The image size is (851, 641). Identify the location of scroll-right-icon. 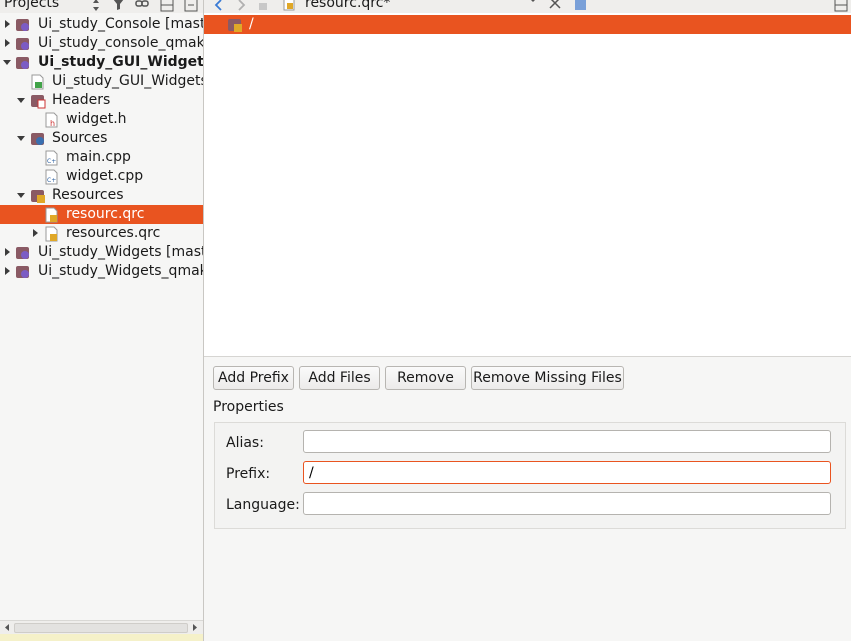
(195, 627).